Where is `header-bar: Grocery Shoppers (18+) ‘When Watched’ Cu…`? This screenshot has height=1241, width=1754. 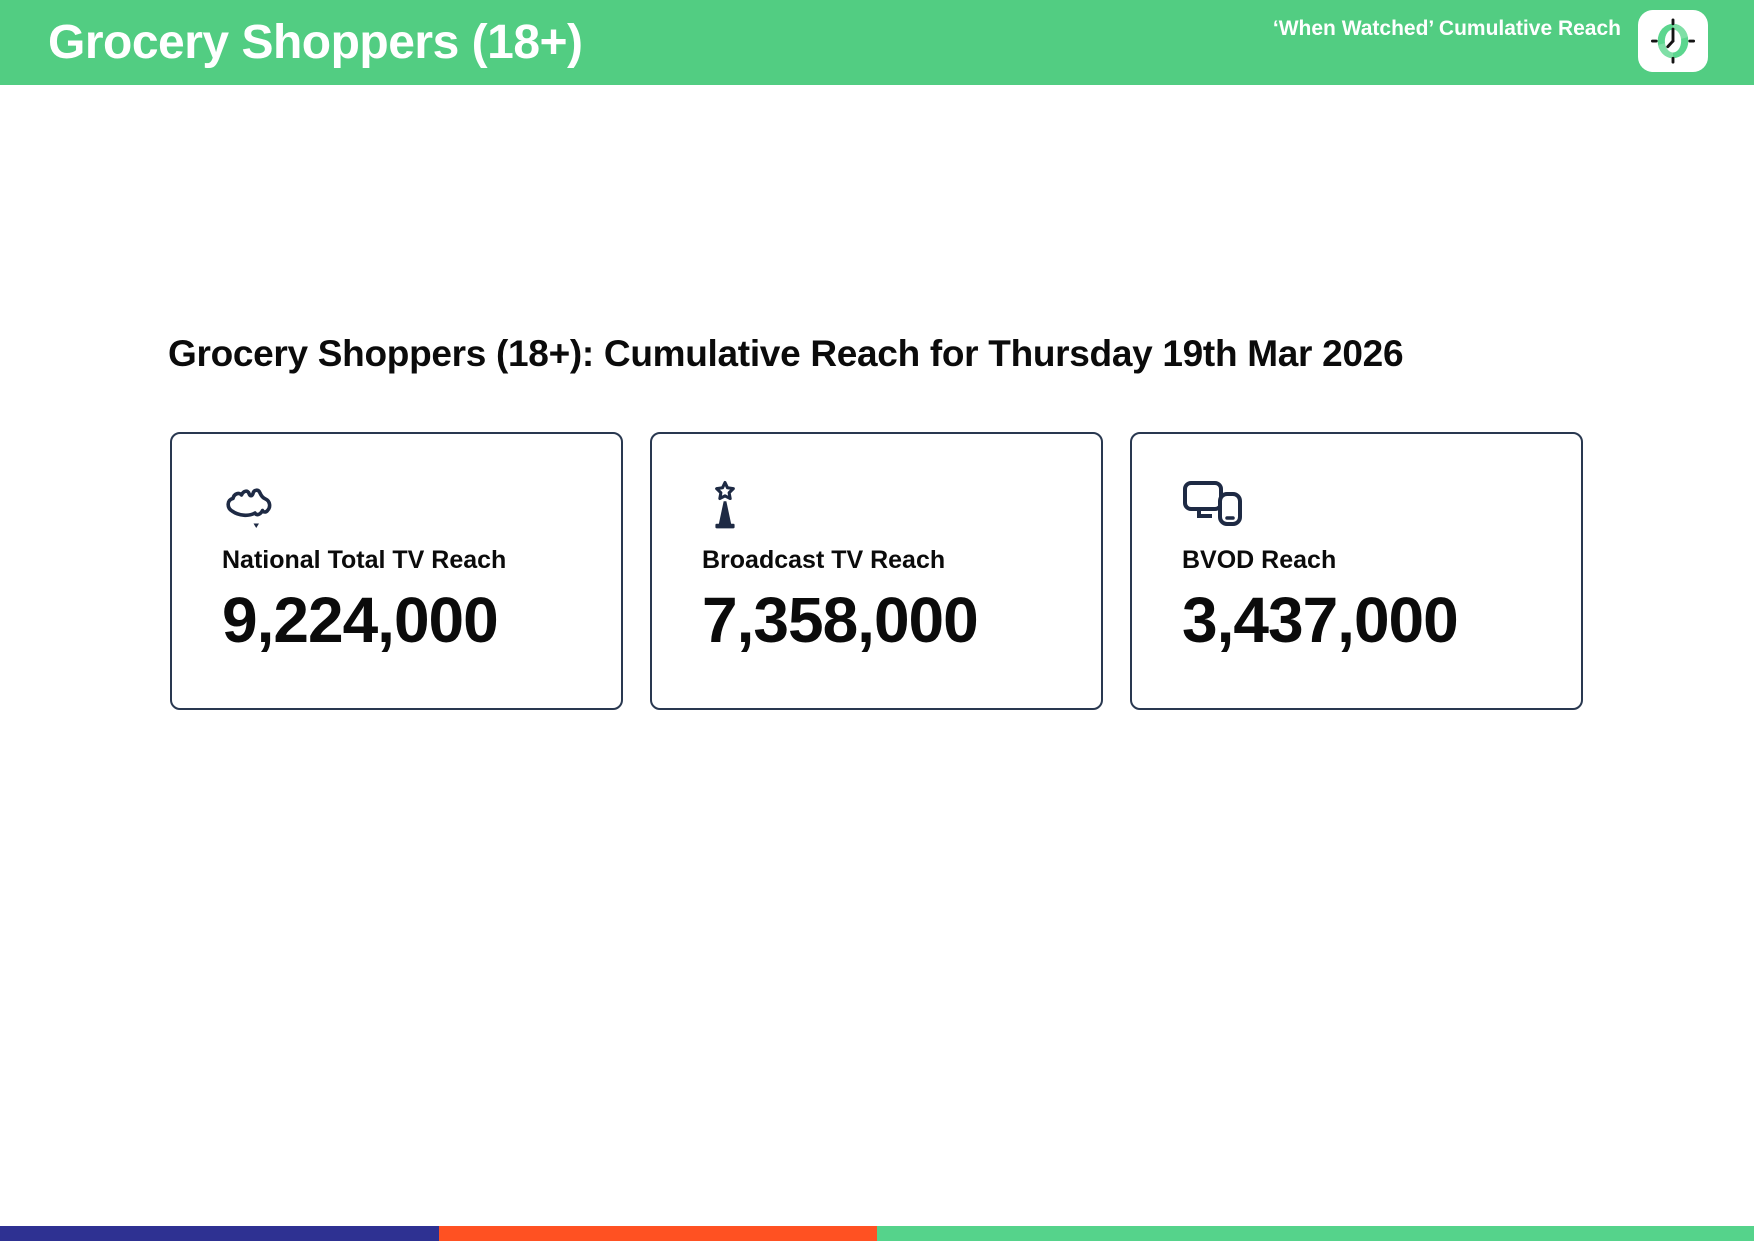 header-bar: Grocery Shoppers (18+) ‘When Watched’ Cu… is located at coordinates (877, 42).